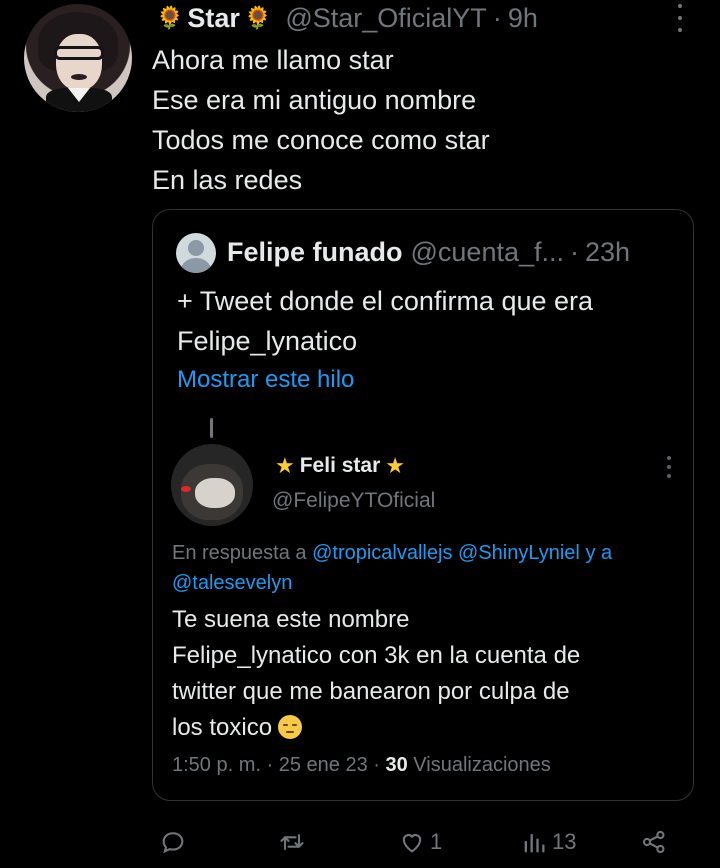  I want to click on quoted-line: Felipe_lynatico, so click(267, 341).